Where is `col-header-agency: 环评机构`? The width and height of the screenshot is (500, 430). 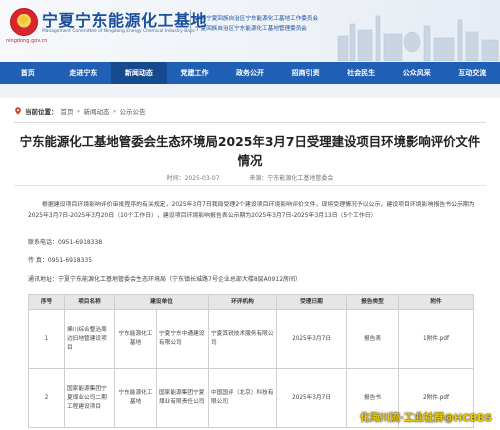
col-header-agency: 环评机构 is located at coordinates (242, 302).